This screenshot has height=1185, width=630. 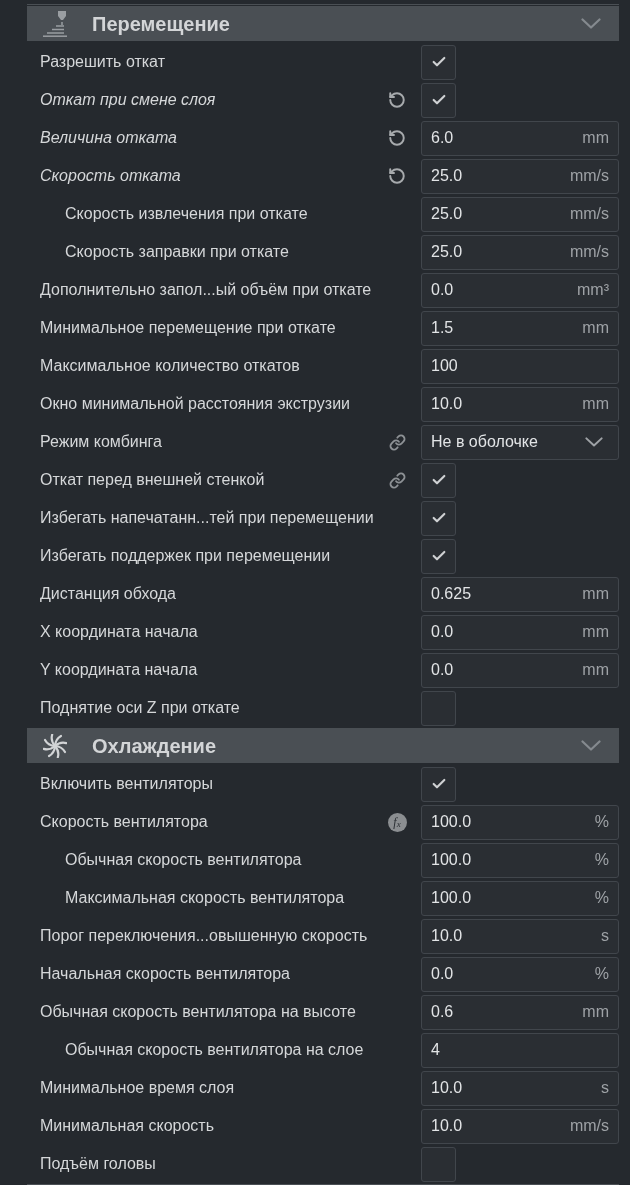 What do you see at coordinates (520, 366) in the screenshot?
I see `number-field: 100` at bounding box center [520, 366].